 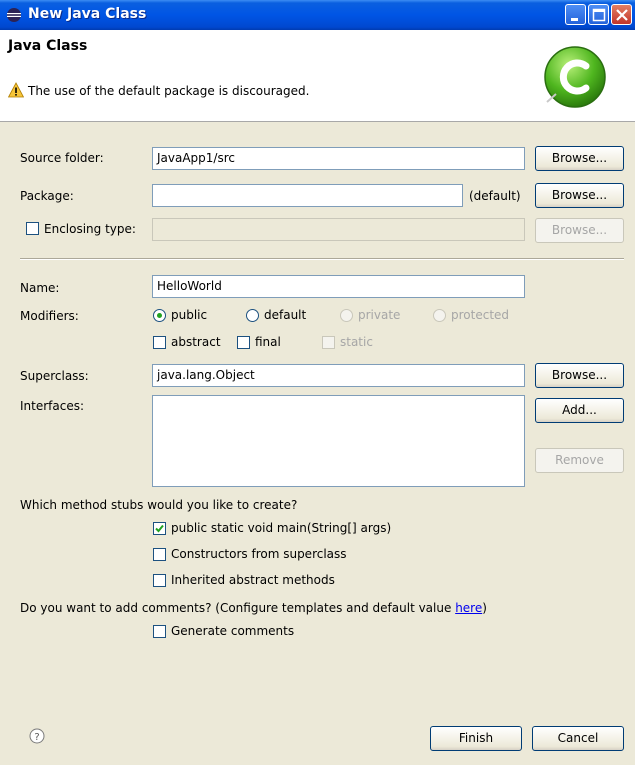 I want to click on interfaces-remove-button: Remove, so click(x=579, y=460).